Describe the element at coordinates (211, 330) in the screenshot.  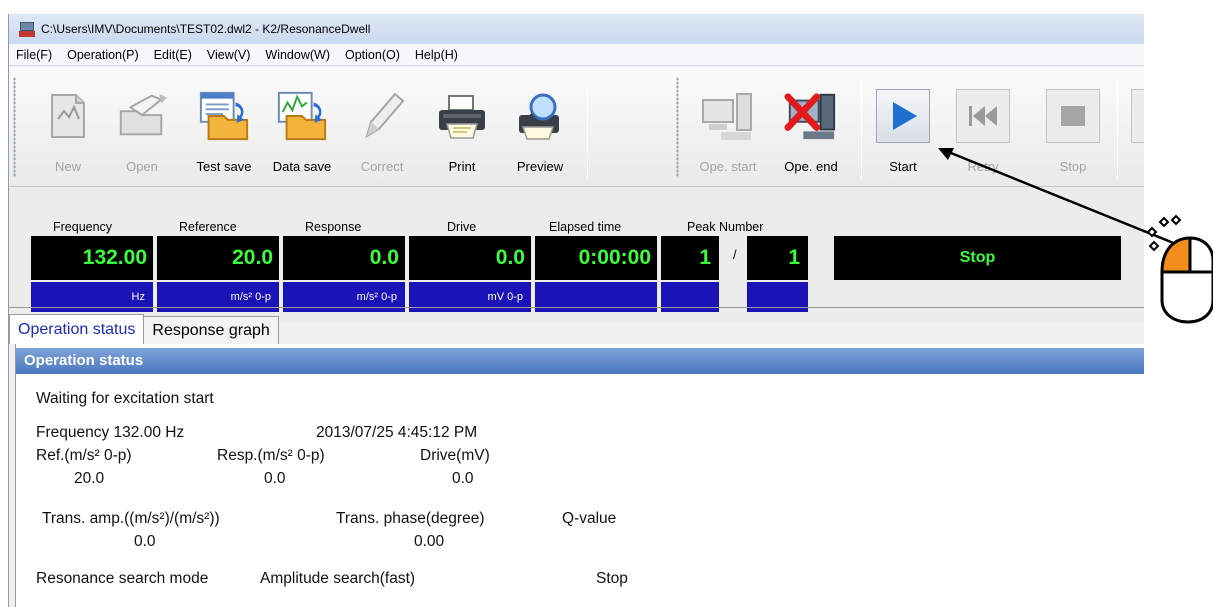
I see `tab-response-graph: Response graph` at that location.